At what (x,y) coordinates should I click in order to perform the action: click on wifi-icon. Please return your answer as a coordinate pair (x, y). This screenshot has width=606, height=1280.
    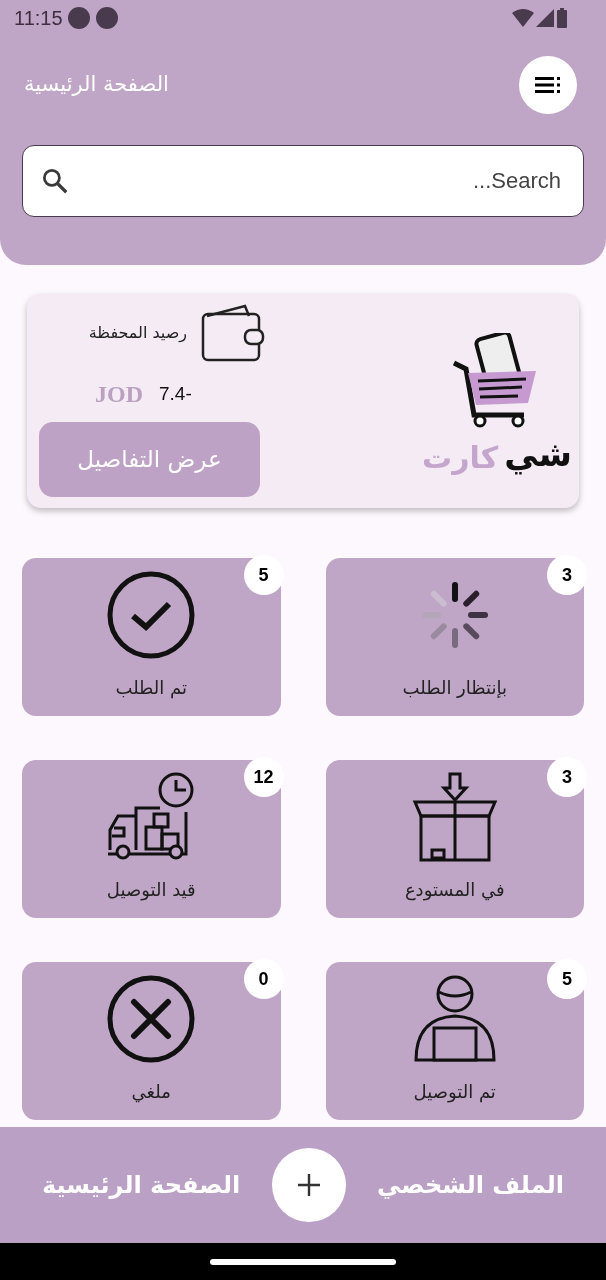
    Looking at the image, I should click on (523, 18).